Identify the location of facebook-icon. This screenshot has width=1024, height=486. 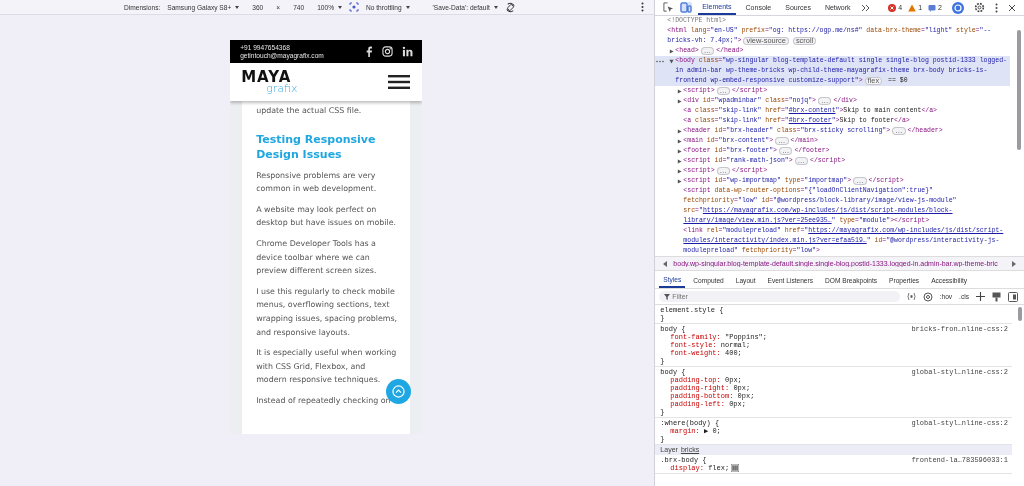
(369, 51).